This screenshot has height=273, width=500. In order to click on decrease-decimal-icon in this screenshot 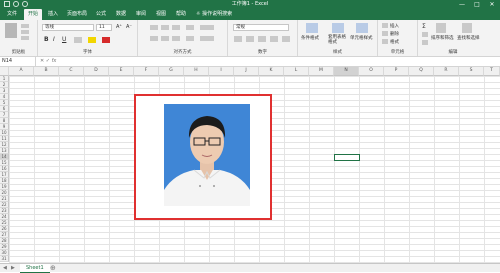, I will do `click(286, 39)`.